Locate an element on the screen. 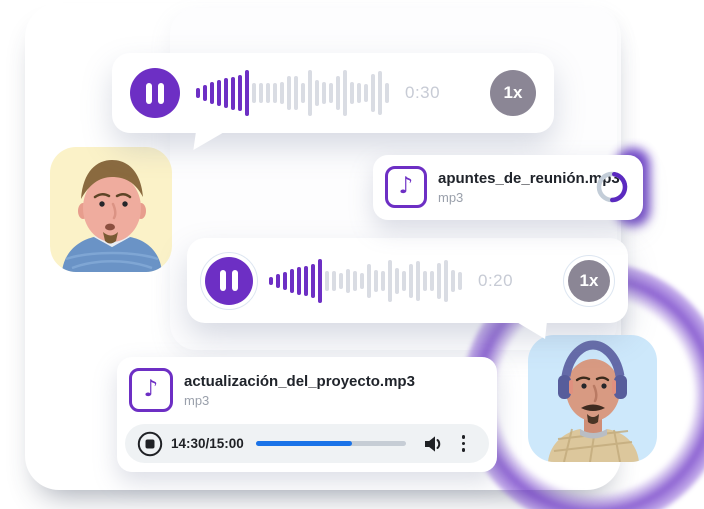  kebab-menu-icon is located at coordinates (463, 443).